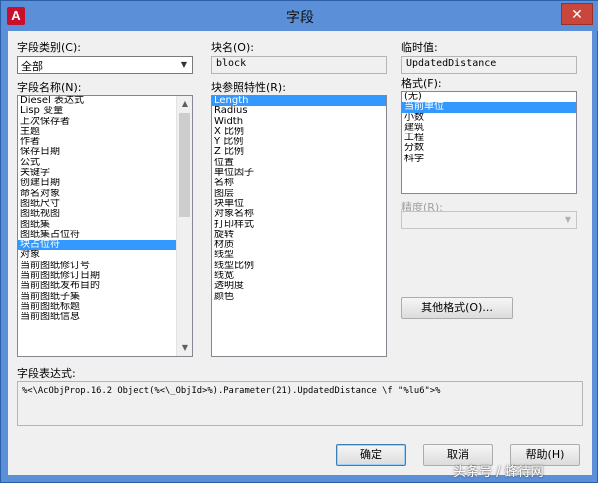 Image resolution: width=598 pixels, height=483 pixels. Describe the element at coordinates (299, 122) in the screenshot. I see `block-ref-prop-item: Width` at that location.